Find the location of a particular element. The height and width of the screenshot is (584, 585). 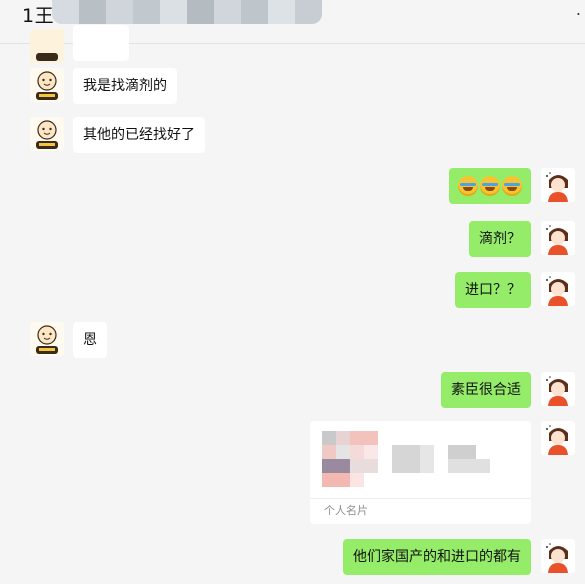

message-bubble: 恩 is located at coordinates (90, 340).